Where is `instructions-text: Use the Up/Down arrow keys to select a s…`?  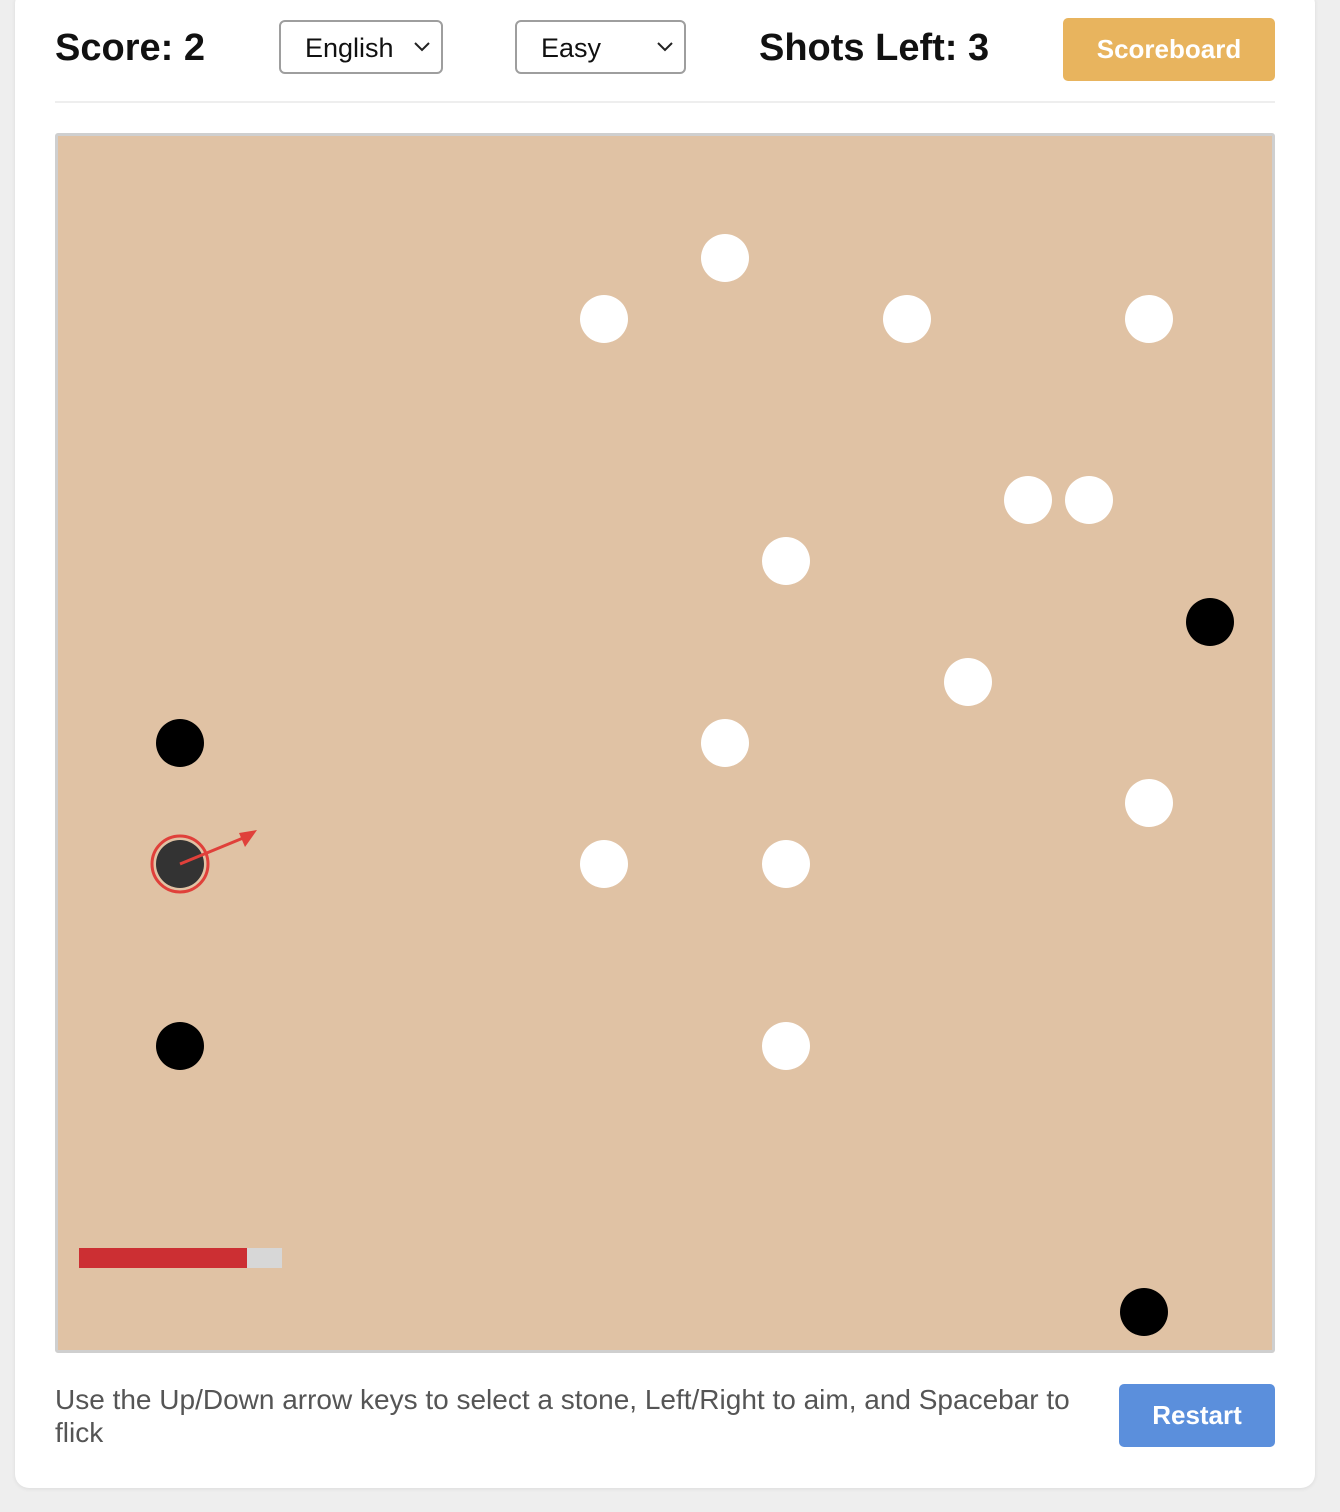
instructions-text: Use the Up/Down arrow keys to select a s… is located at coordinates (562, 1416).